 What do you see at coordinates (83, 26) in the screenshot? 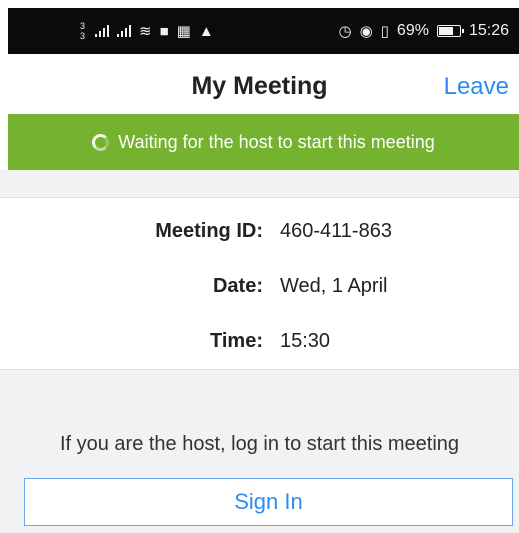
I see `sim-top-label: 3` at bounding box center [83, 26].